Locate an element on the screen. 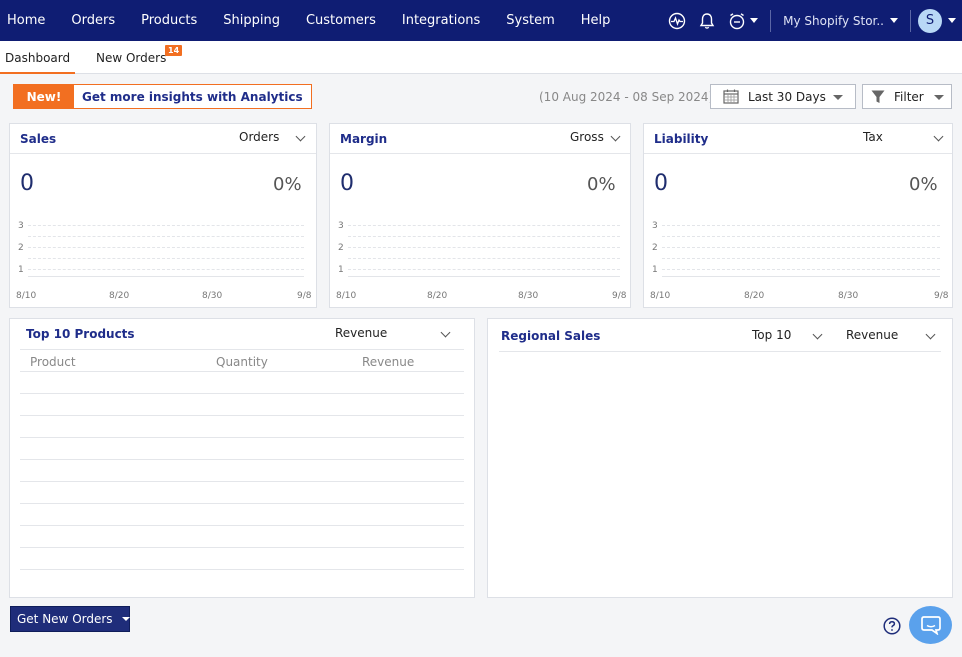 Image resolution: width=962 pixels, height=657 pixels. sales-metric-select: Orders is located at coordinates (259, 137).